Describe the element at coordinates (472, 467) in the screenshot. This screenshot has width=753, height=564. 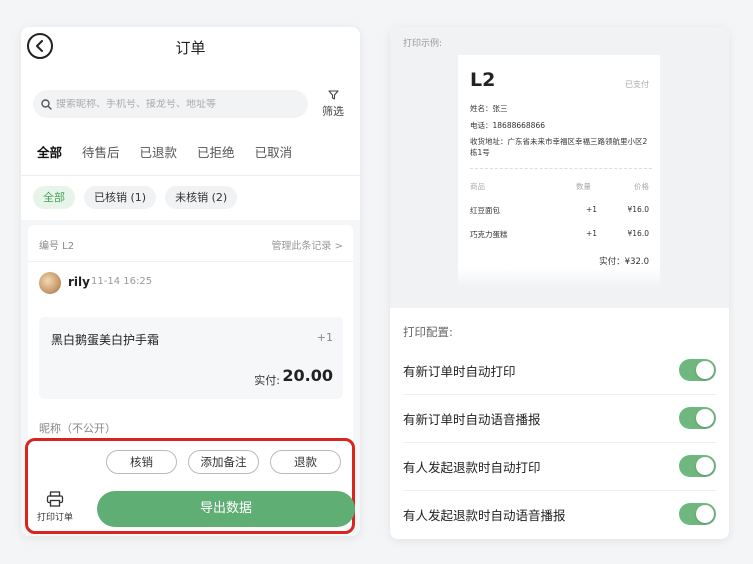
I see `setting-label: 有人发起退款时自动打印` at that location.